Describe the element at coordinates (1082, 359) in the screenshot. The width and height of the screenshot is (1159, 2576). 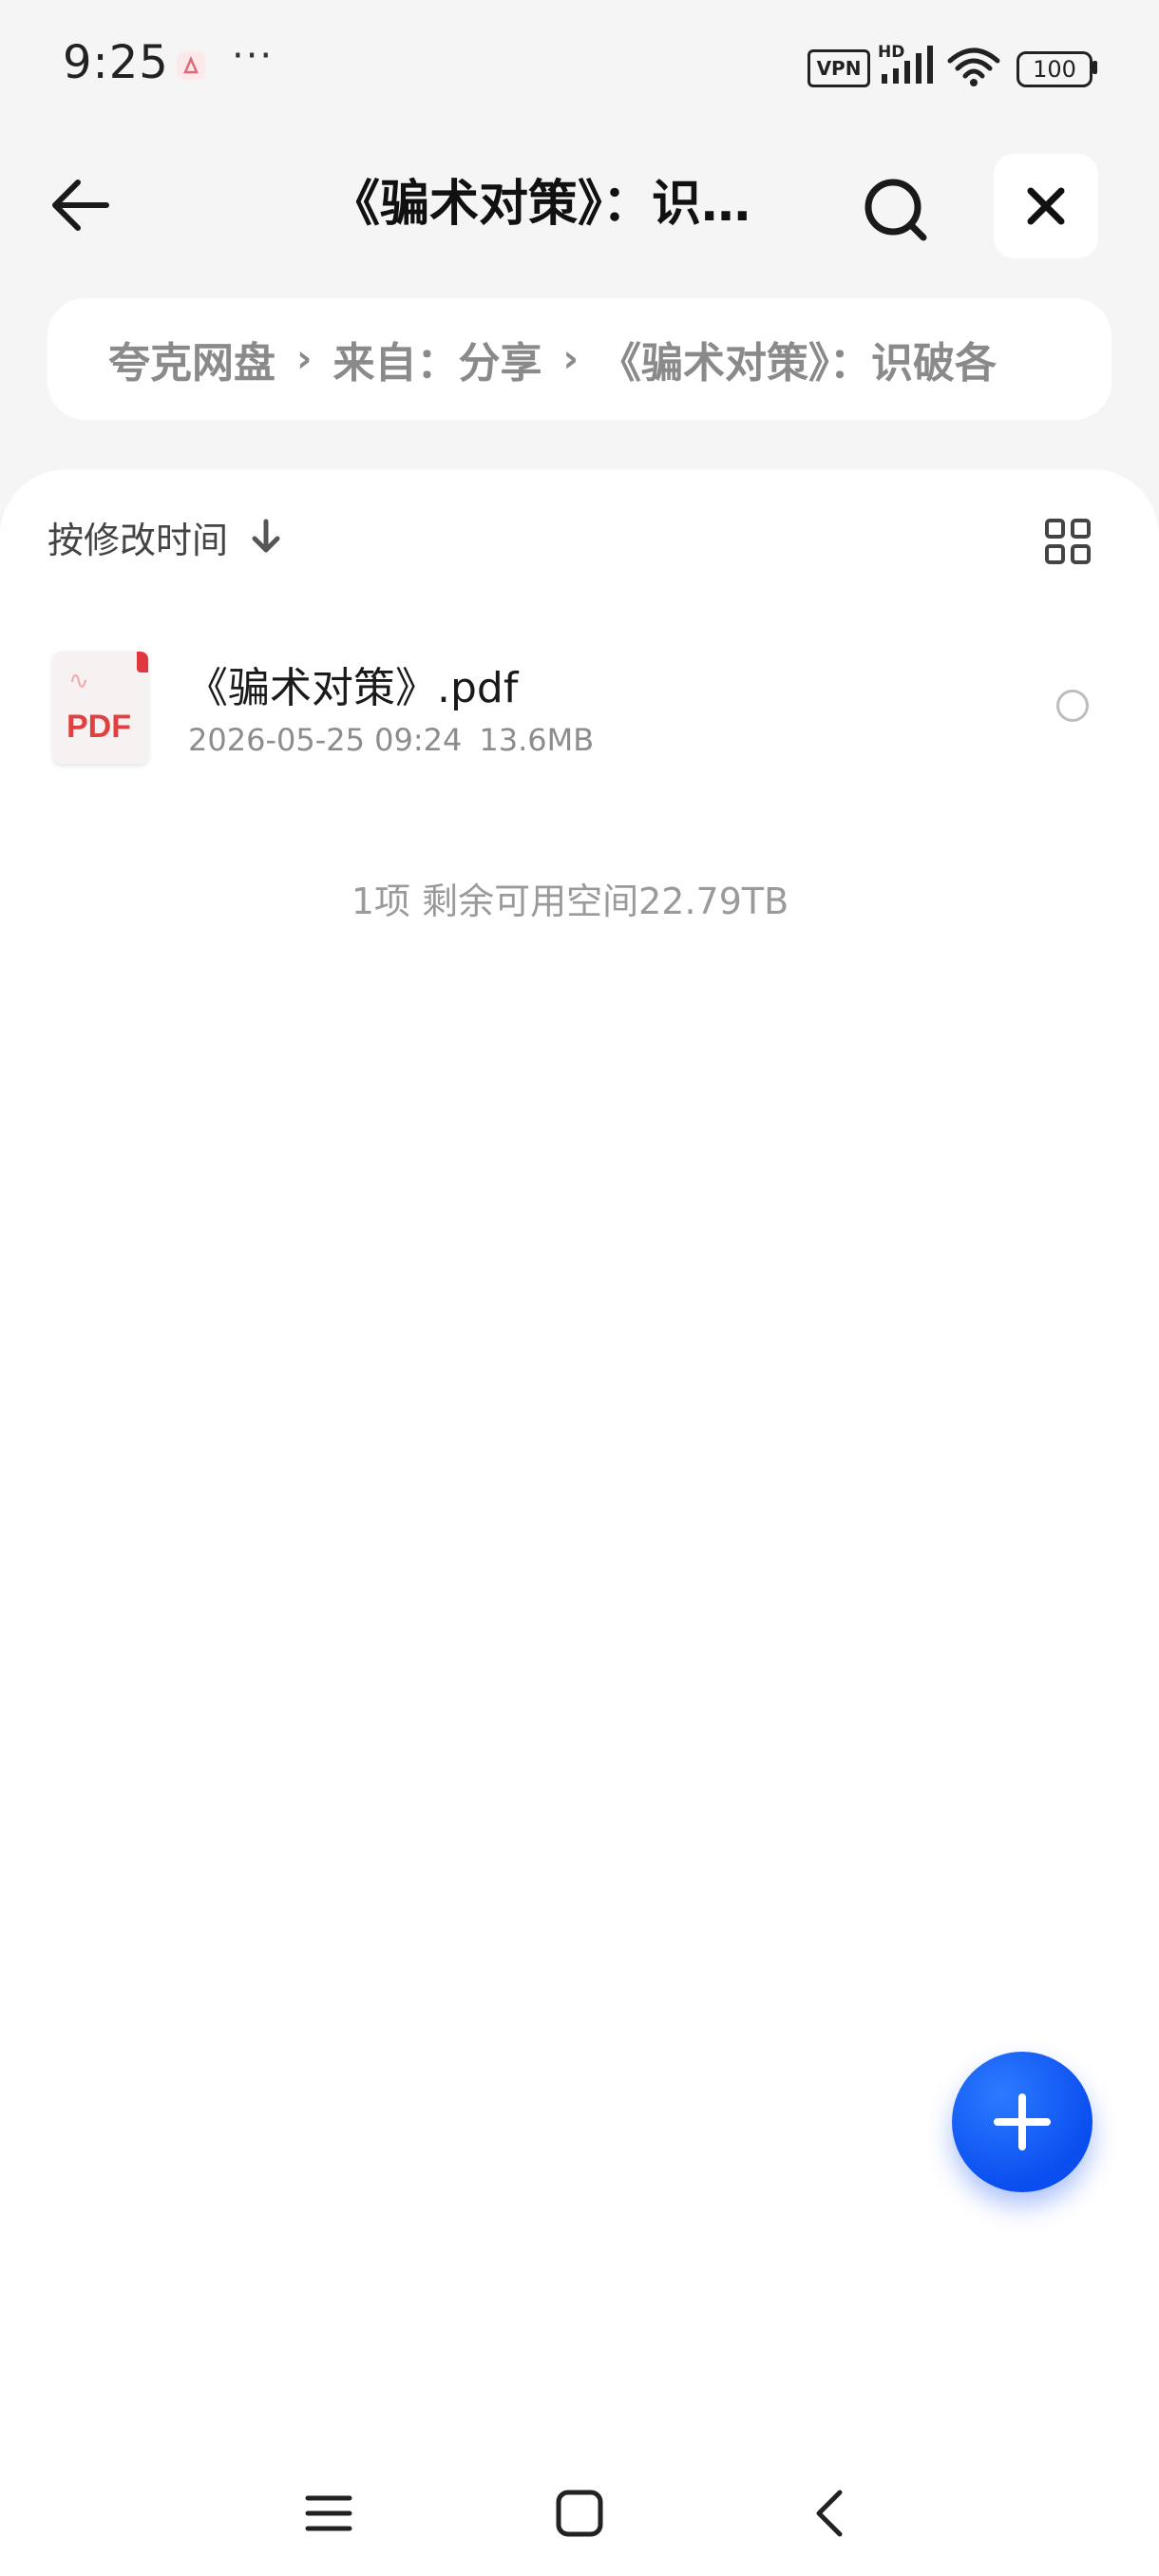
I see `breadcrumb-mask` at that location.